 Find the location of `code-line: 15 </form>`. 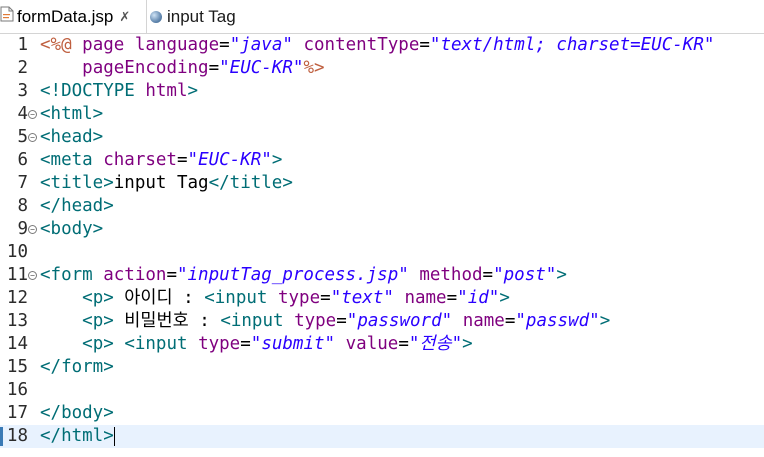

code-line: 15 </form> is located at coordinates (382, 367).